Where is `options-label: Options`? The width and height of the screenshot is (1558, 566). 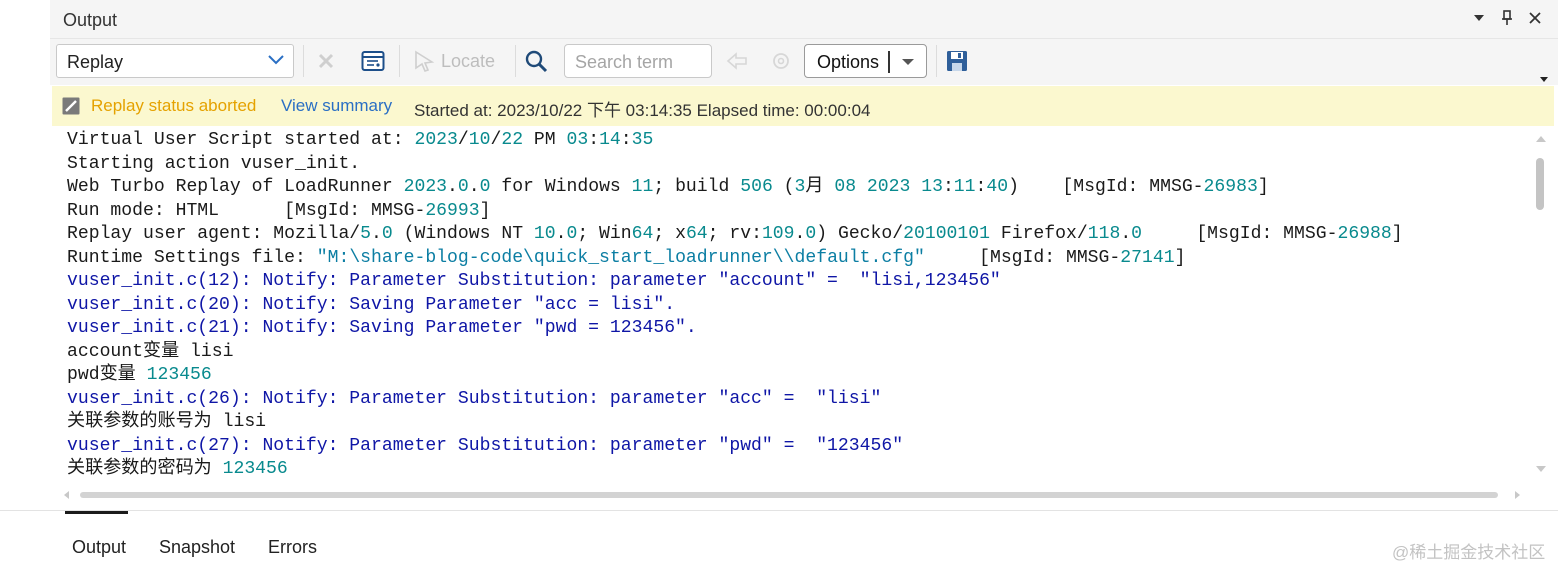
options-label: Options is located at coordinates (848, 62).